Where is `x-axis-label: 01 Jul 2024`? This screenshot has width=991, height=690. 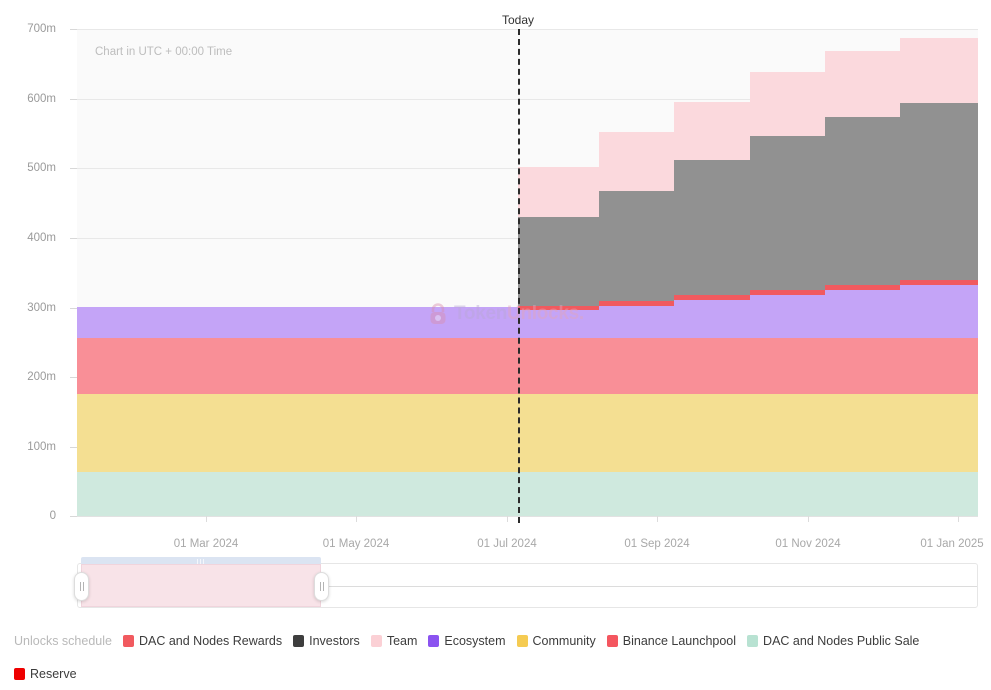
x-axis-label: 01 Jul 2024 is located at coordinates (507, 544).